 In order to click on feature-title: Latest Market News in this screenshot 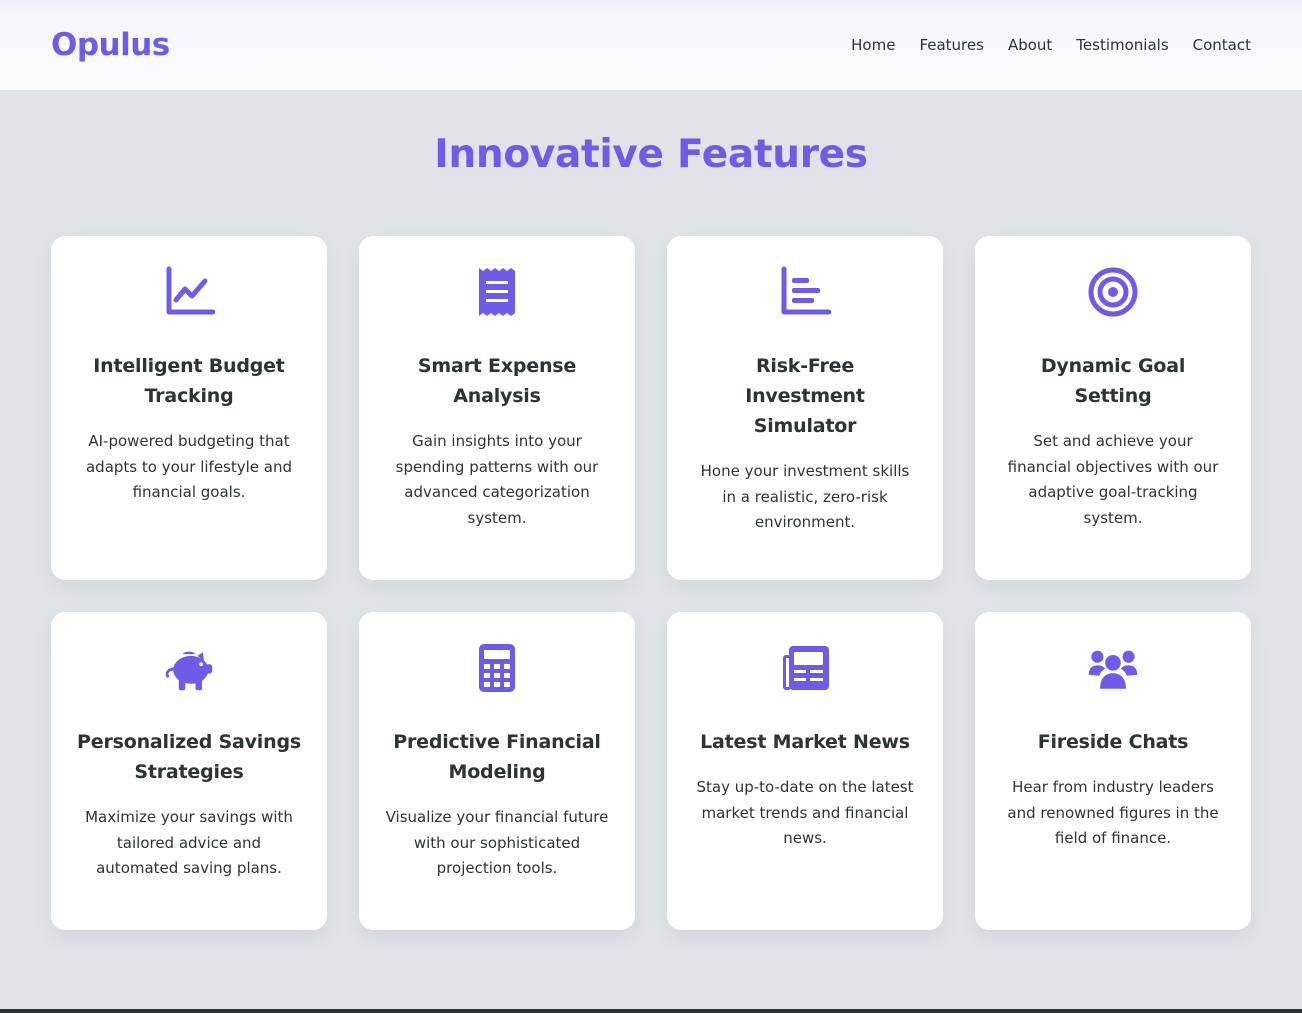, I will do `click(805, 742)`.